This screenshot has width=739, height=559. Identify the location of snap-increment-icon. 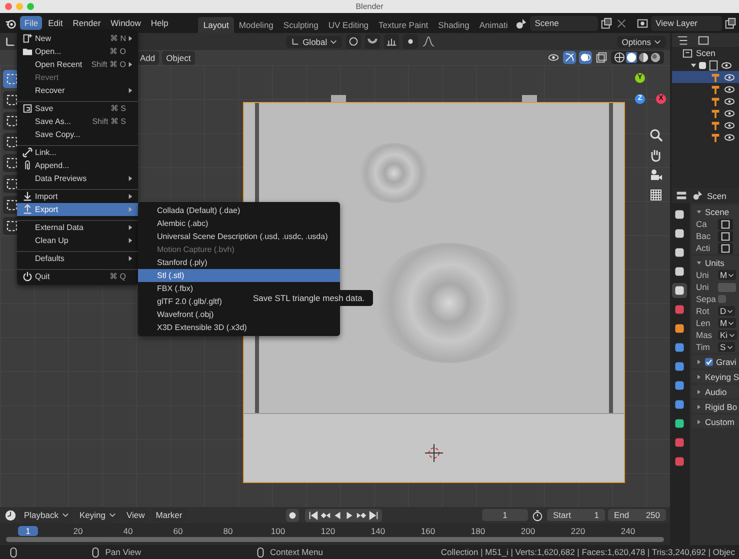
(392, 41).